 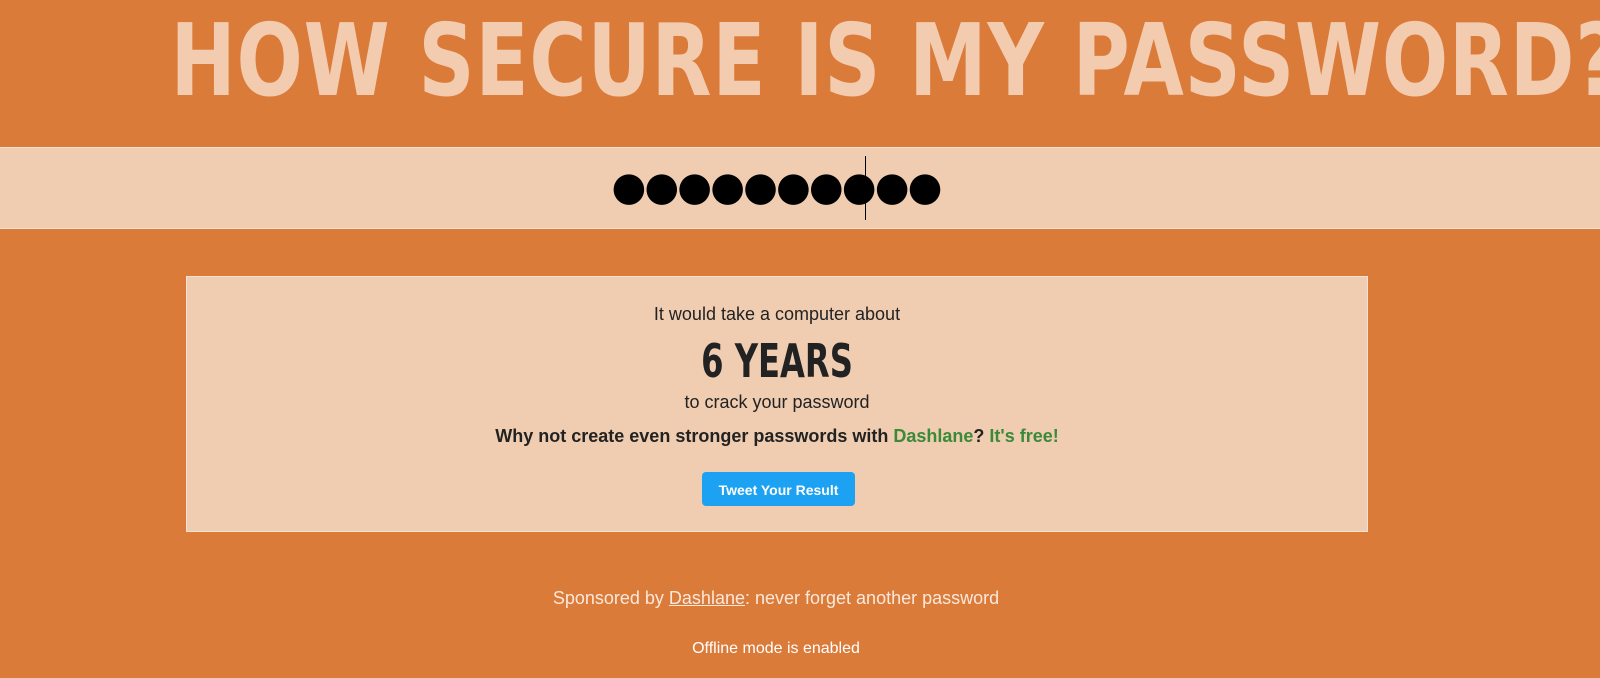 What do you see at coordinates (778, 489) in the screenshot?
I see `tweet-result-button: Tweet Your Result` at bounding box center [778, 489].